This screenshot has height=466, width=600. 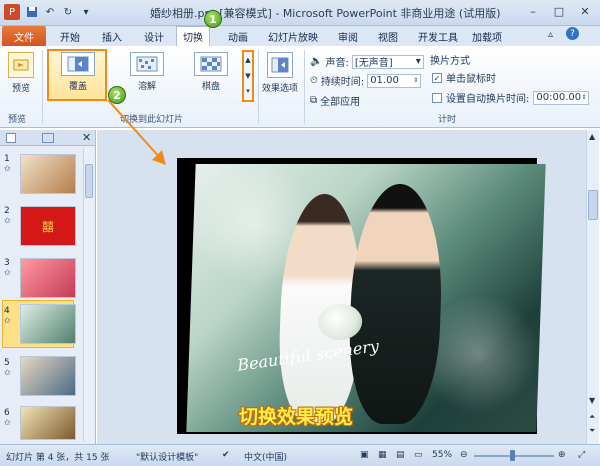 What do you see at coordinates (464, 455) in the screenshot?
I see `zoom-out-icon: ⊖` at bounding box center [464, 455].